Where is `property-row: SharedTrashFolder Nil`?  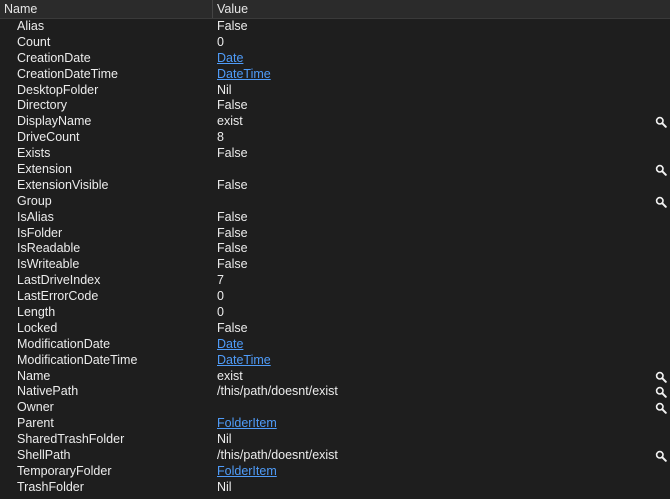 property-row: SharedTrashFolder Nil is located at coordinates (335, 440).